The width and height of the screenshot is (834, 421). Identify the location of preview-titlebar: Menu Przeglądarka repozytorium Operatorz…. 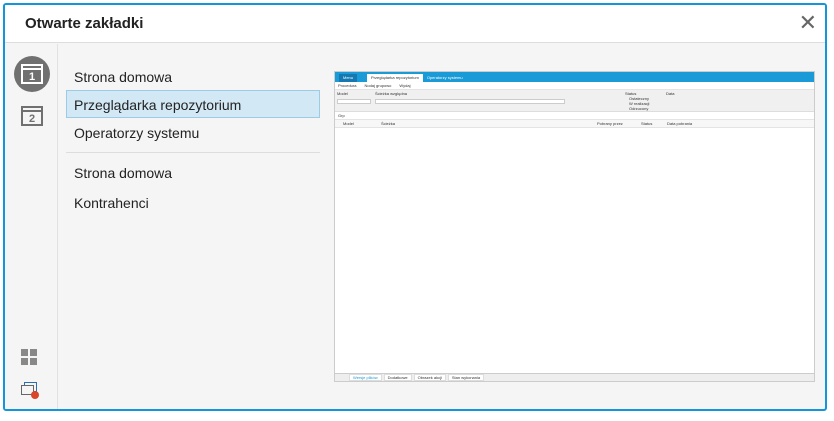
(574, 77).